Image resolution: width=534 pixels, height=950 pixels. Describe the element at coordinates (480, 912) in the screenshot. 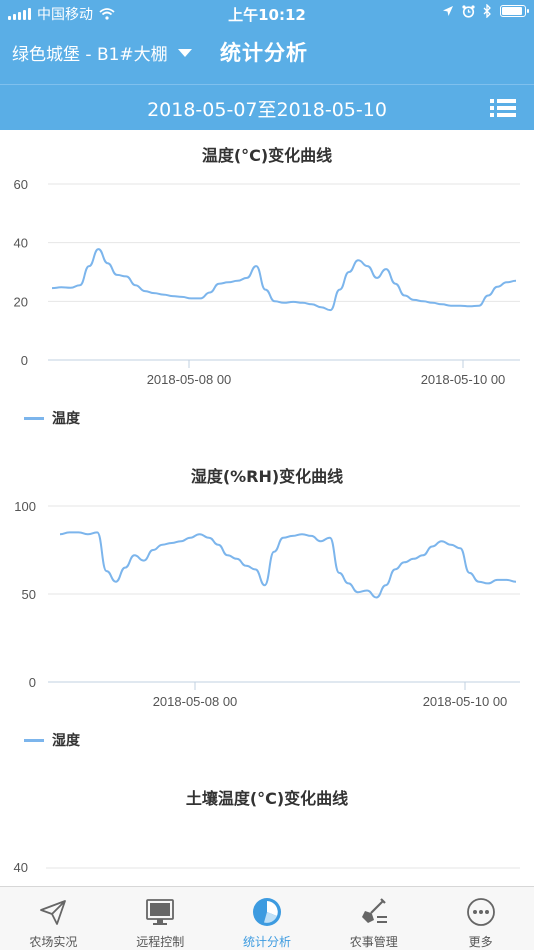

I see `more-dots-icon` at that location.